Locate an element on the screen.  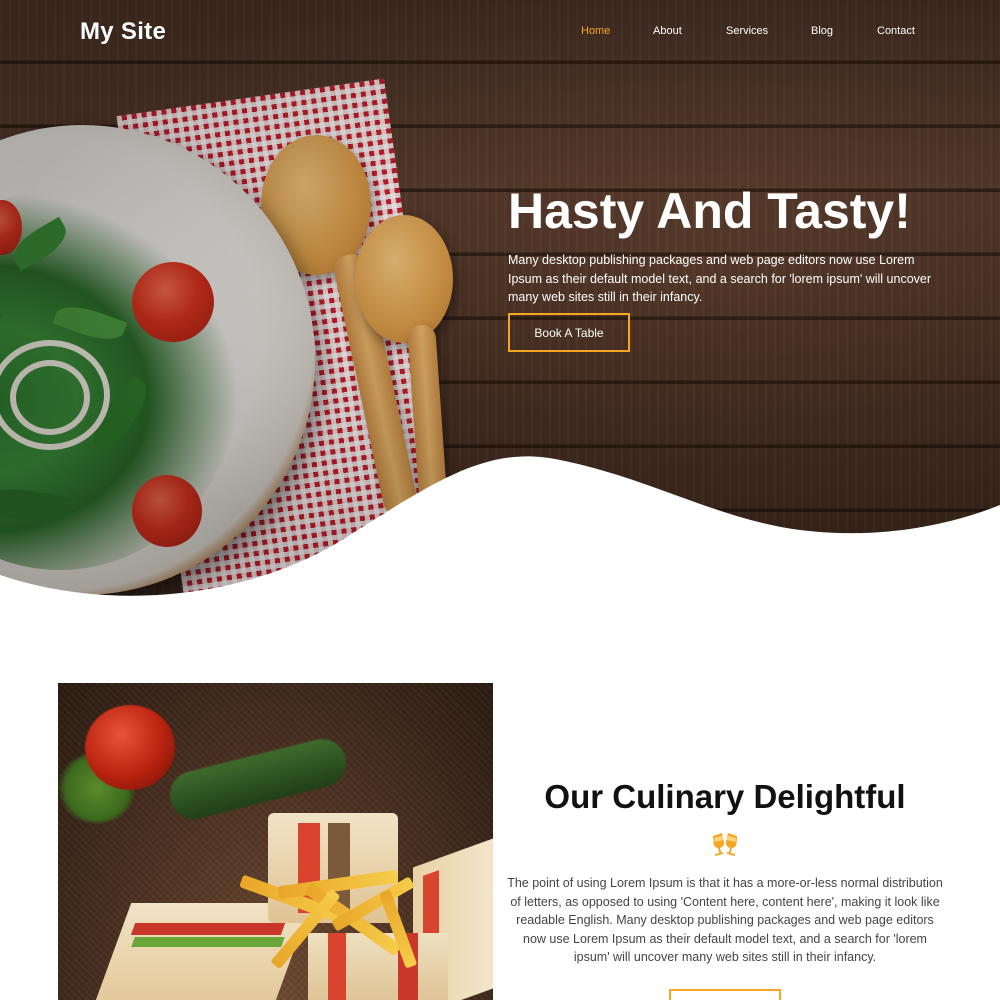
book-a-table-button: Book A Table is located at coordinates (569, 332).